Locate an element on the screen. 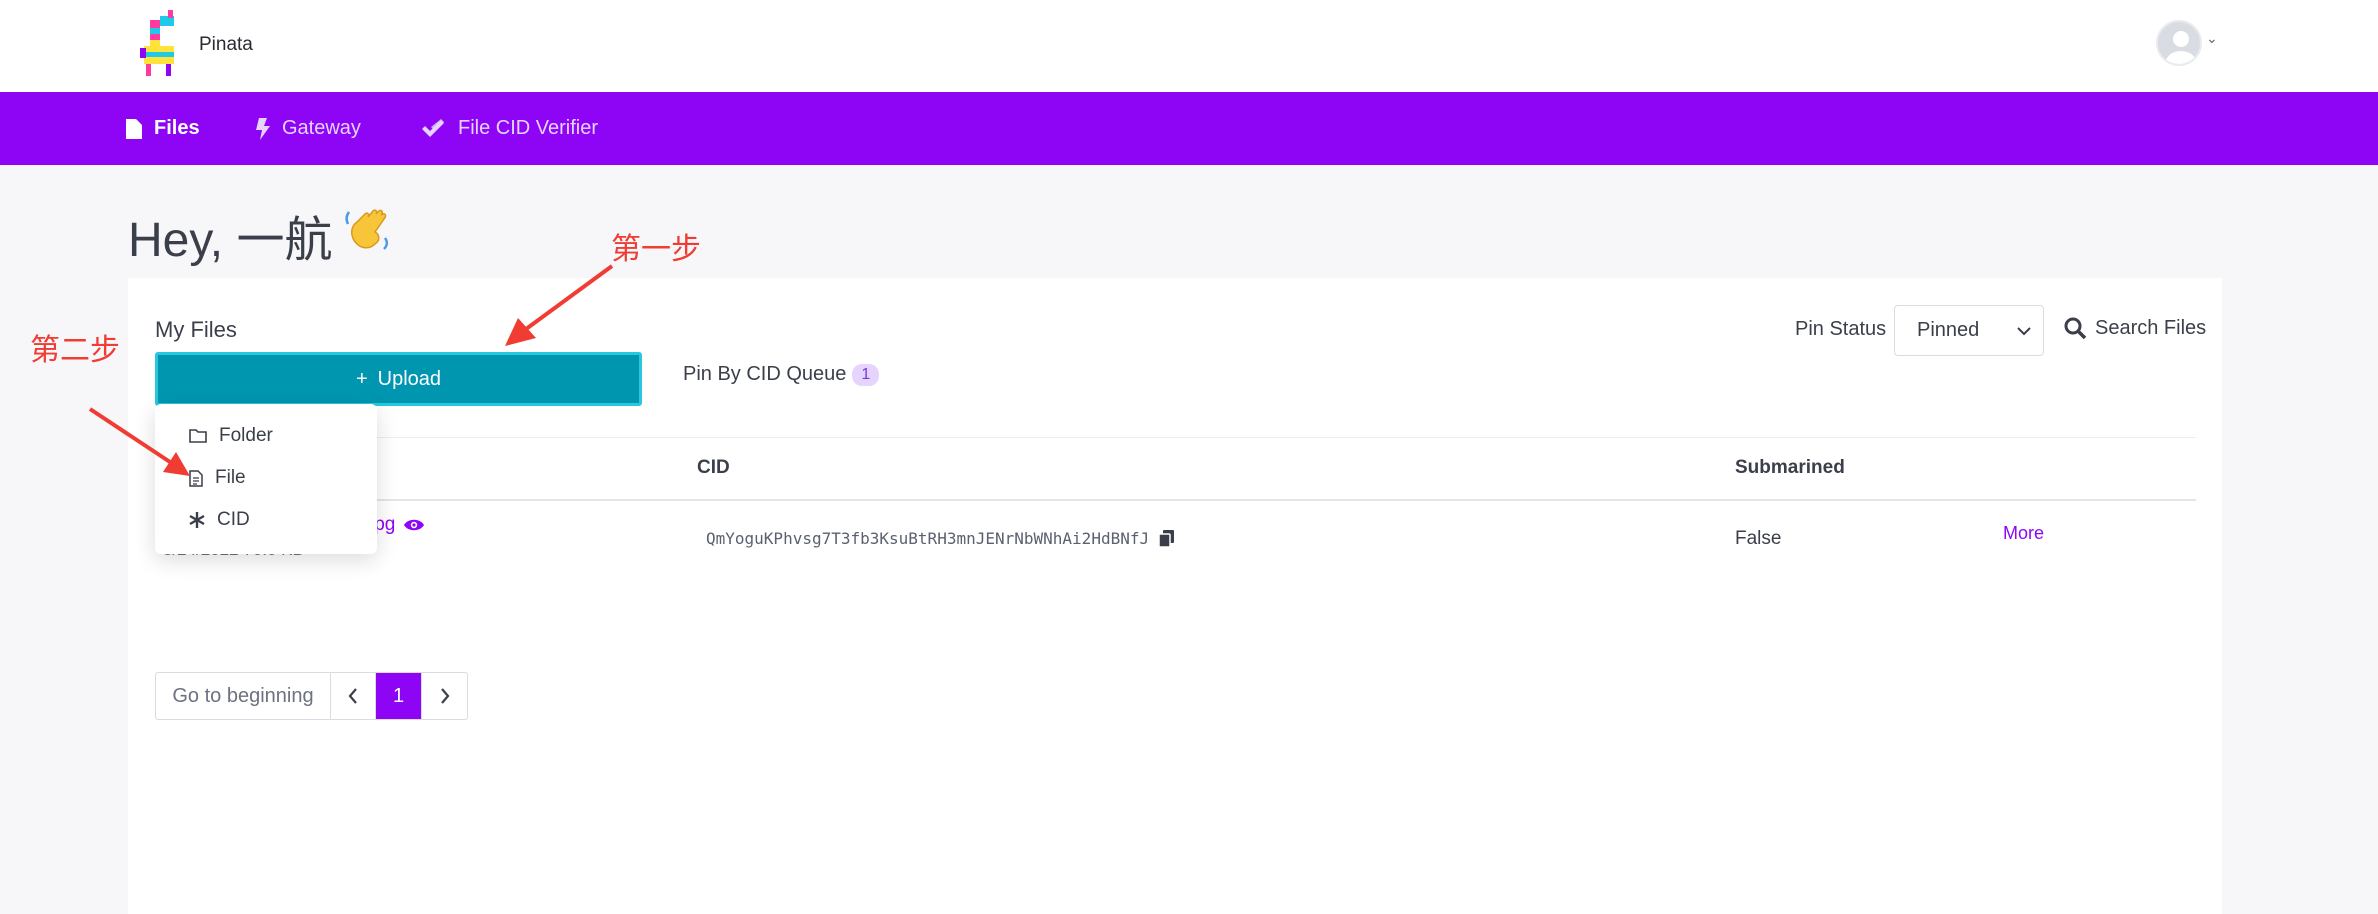 The image size is (2378, 914). arrow-to-file is located at coordinates (139, 441).